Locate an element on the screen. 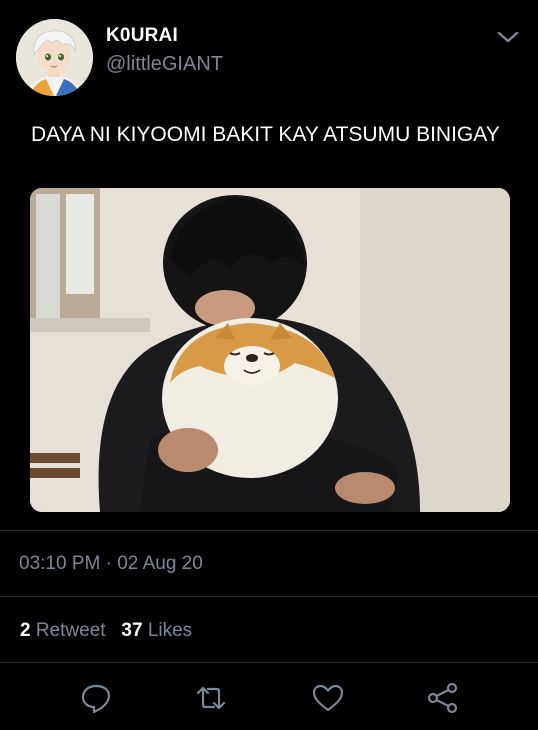 The width and height of the screenshot is (538, 730). like-button is located at coordinates (328, 698).